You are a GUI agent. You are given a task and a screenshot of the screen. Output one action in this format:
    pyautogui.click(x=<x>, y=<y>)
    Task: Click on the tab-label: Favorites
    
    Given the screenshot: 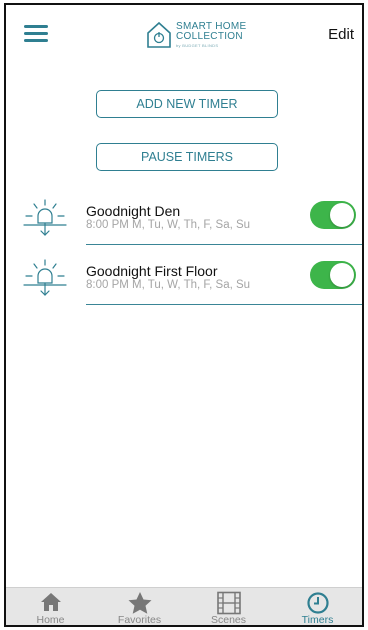 What is the action you would take?
    pyautogui.click(x=139, y=620)
    